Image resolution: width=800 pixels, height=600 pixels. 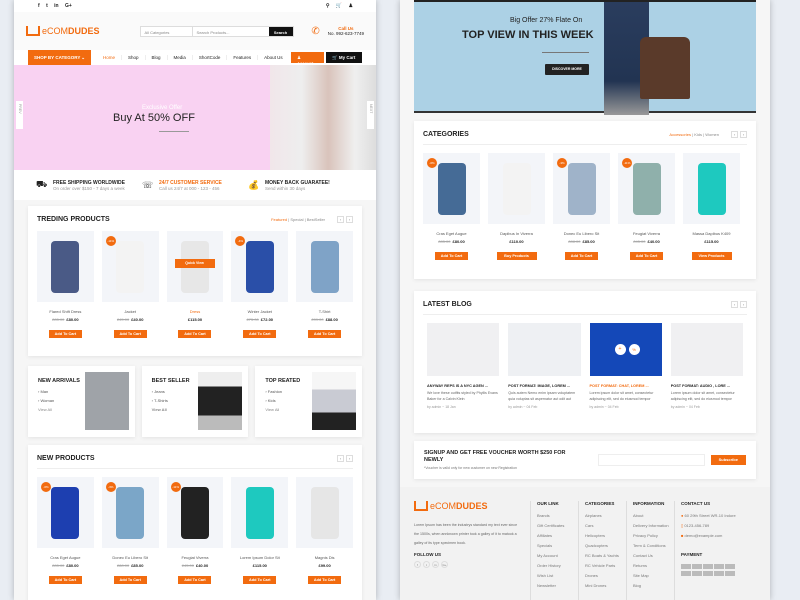 I want to click on email-input, so click(x=651, y=460).